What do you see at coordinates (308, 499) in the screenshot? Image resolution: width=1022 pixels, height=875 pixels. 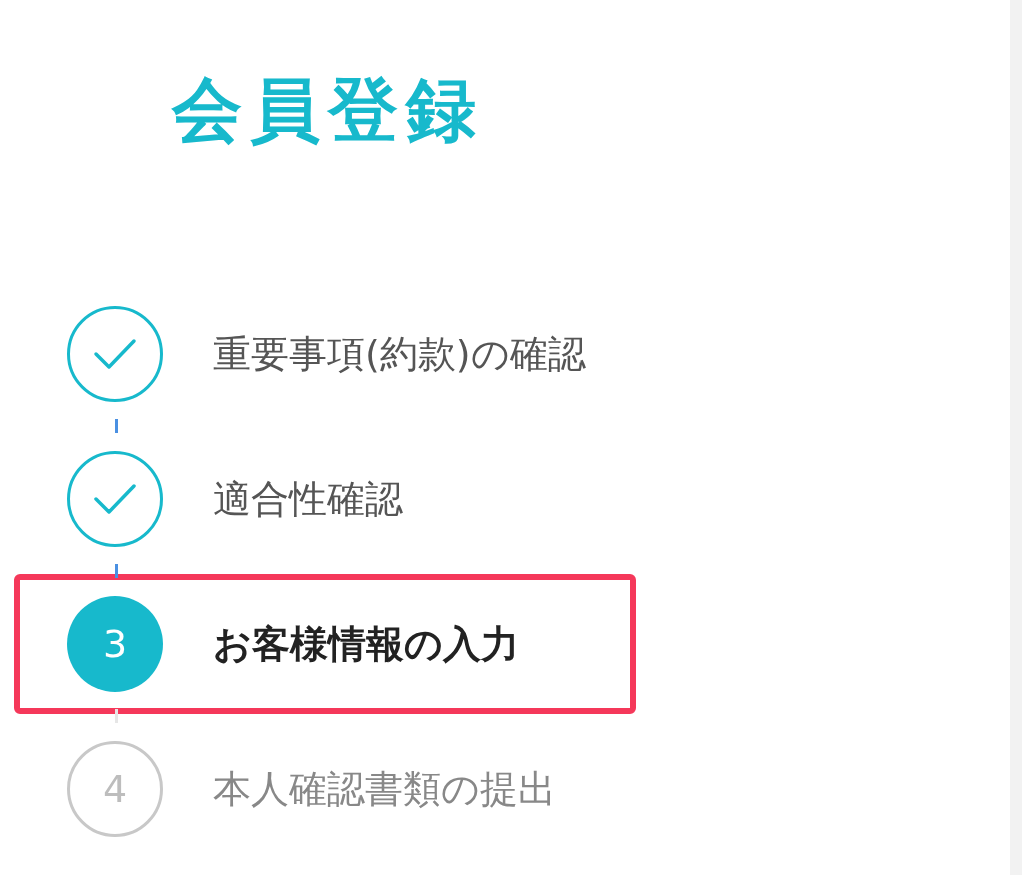 I see `step-label: 適合性確認` at bounding box center [308, 499].